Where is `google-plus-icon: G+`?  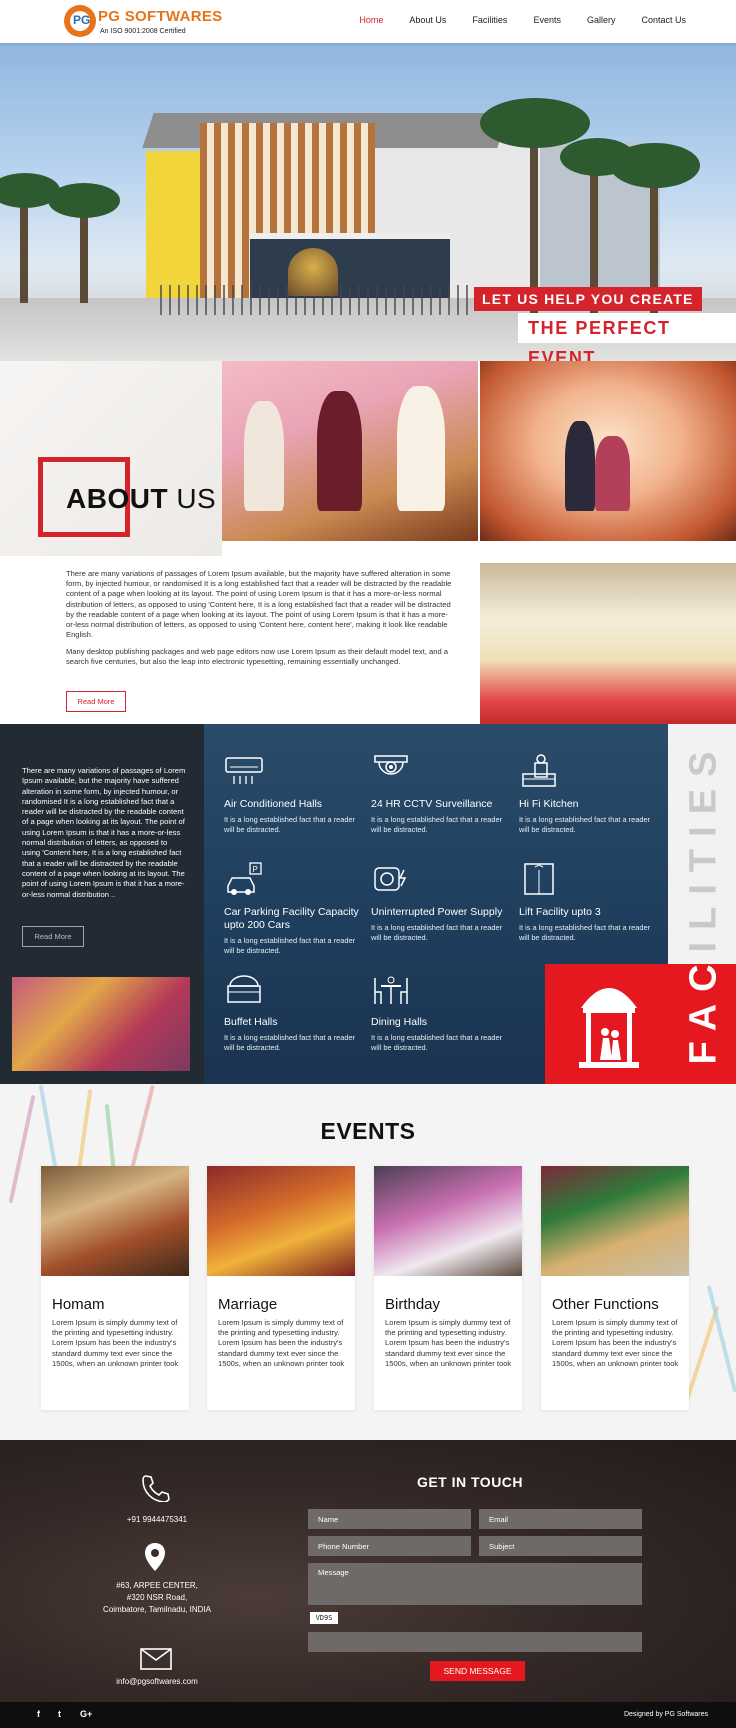 google-plus-icon: G+ is located at coordinates (86, 1714).